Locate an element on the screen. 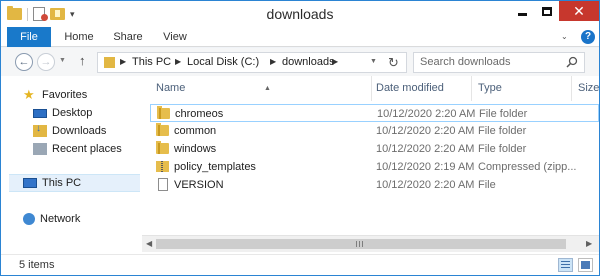 This screenshot has width=600, height=276. status-bar: 5 items is located at coordinates (300, 264).